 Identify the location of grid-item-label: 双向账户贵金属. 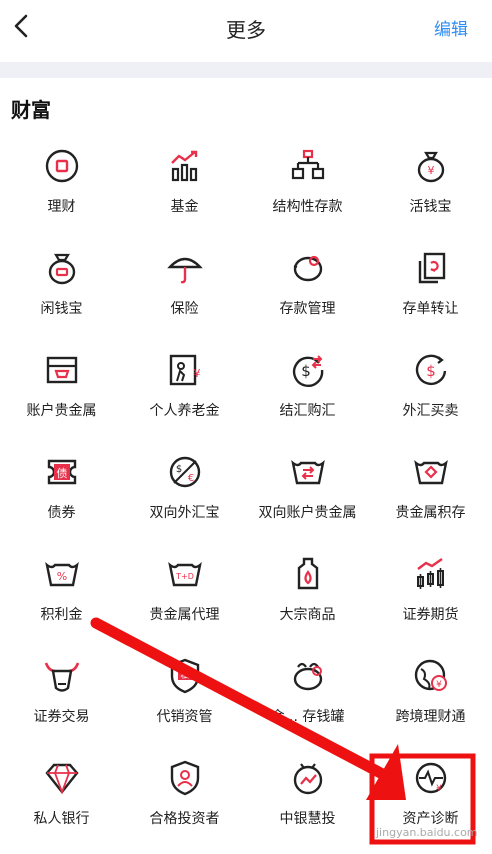
(307, 513).